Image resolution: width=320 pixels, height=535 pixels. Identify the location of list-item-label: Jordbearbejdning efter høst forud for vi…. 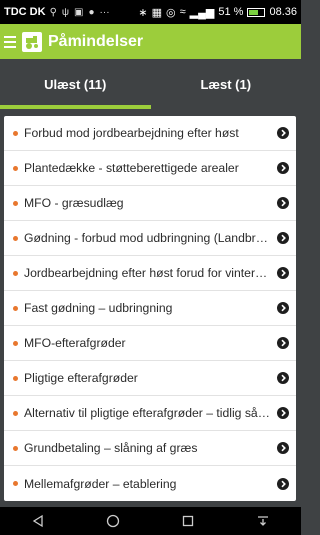
(148, 273).